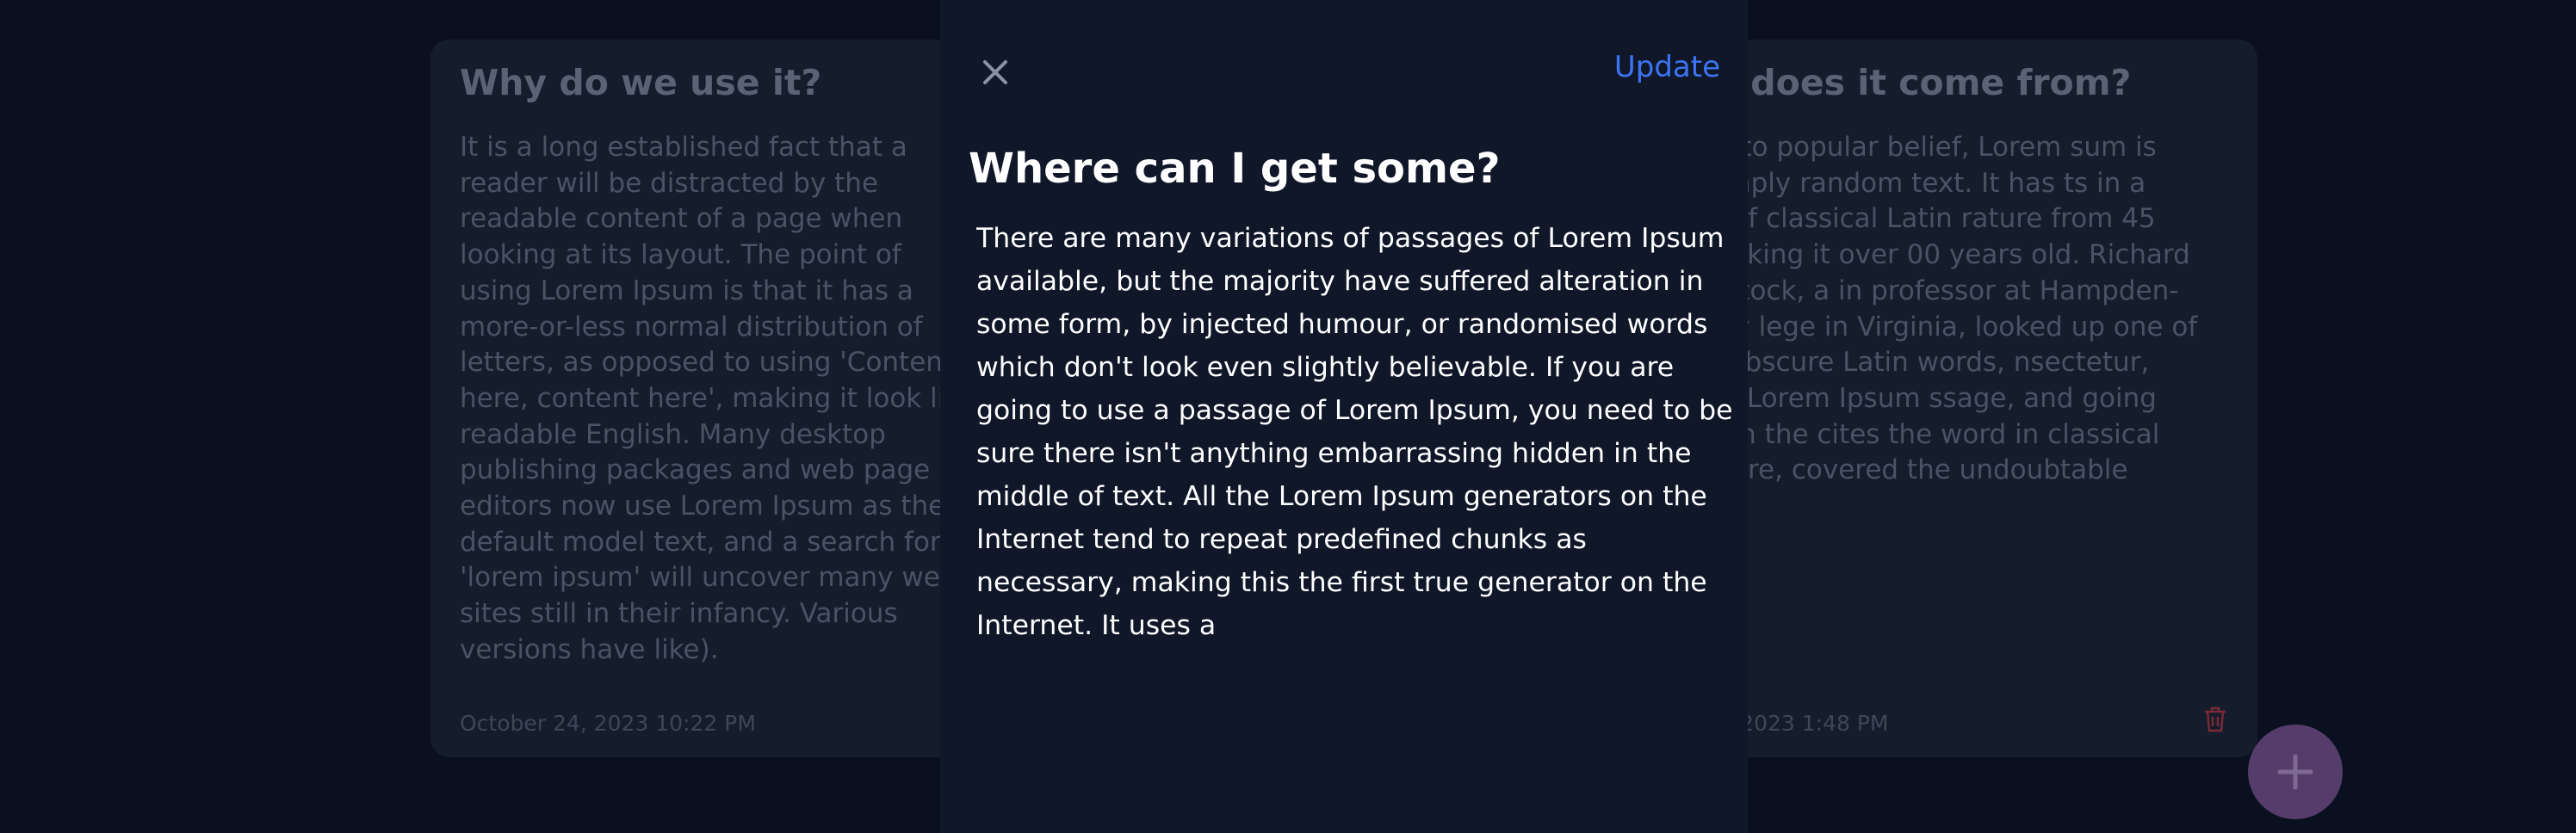 The height and width of the screenshot is (833, 2576). What do you see at coordinates (608, 723) in the screenshot?
I see `note-date: October 24, 2023 10:22 PM` at bounding box center [608, 723].